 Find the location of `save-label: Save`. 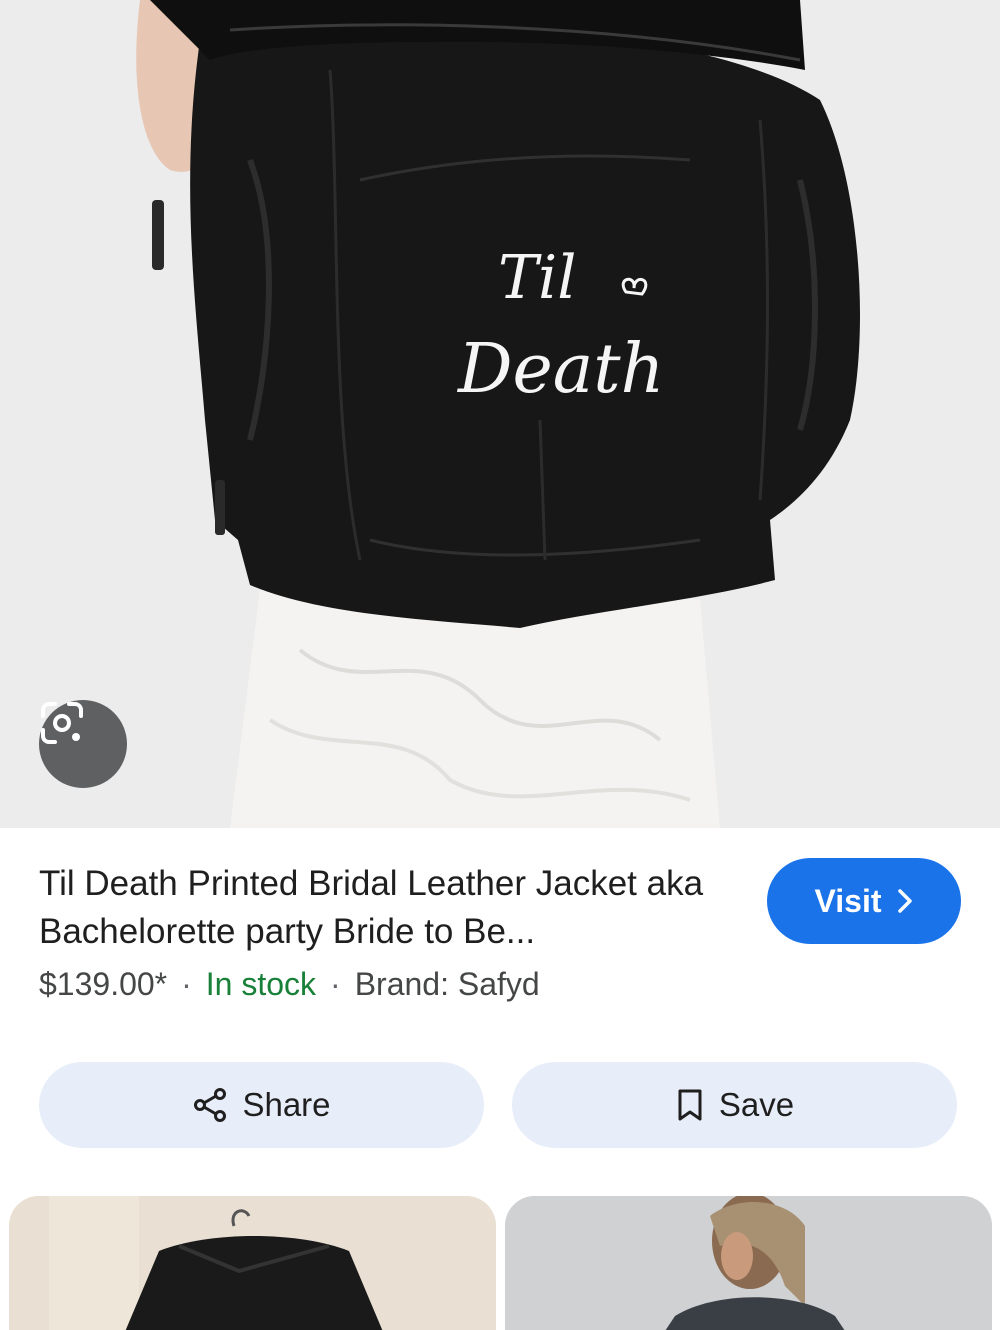

save-label: Save is located at coordinates (756, 1104).